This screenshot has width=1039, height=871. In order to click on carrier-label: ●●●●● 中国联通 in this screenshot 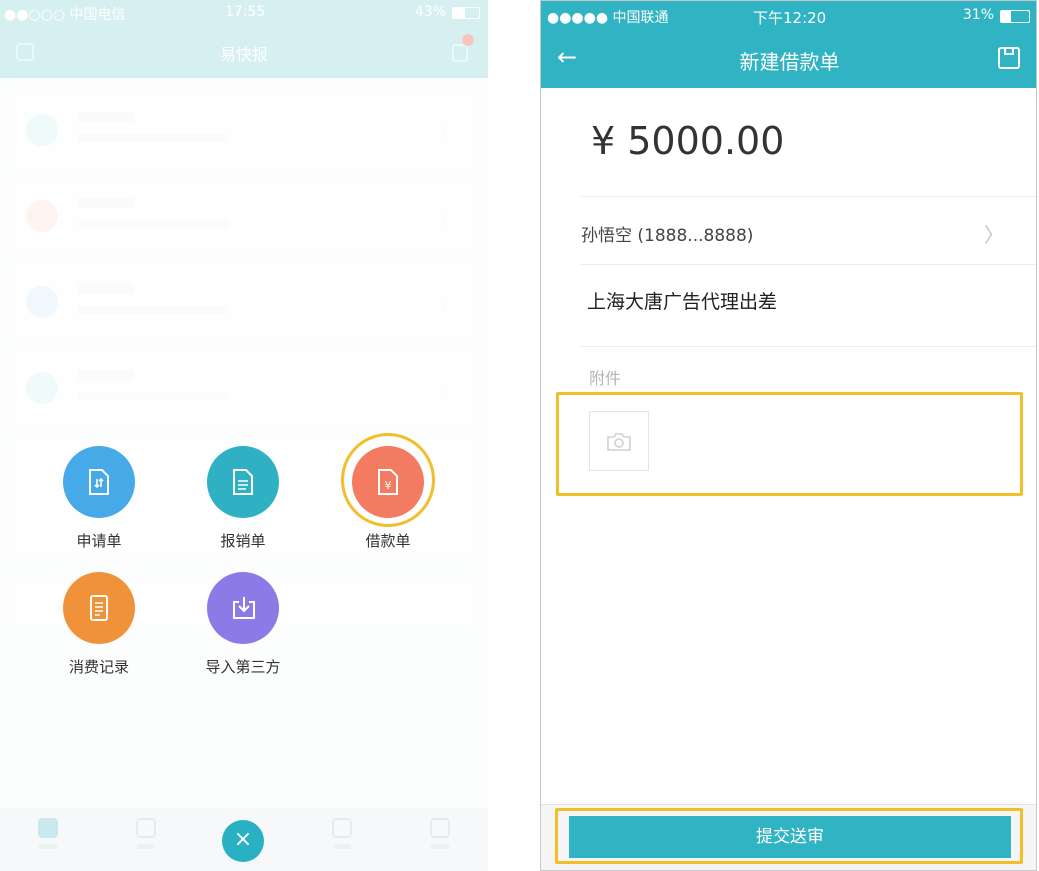, I will do `click(608, 18)`.